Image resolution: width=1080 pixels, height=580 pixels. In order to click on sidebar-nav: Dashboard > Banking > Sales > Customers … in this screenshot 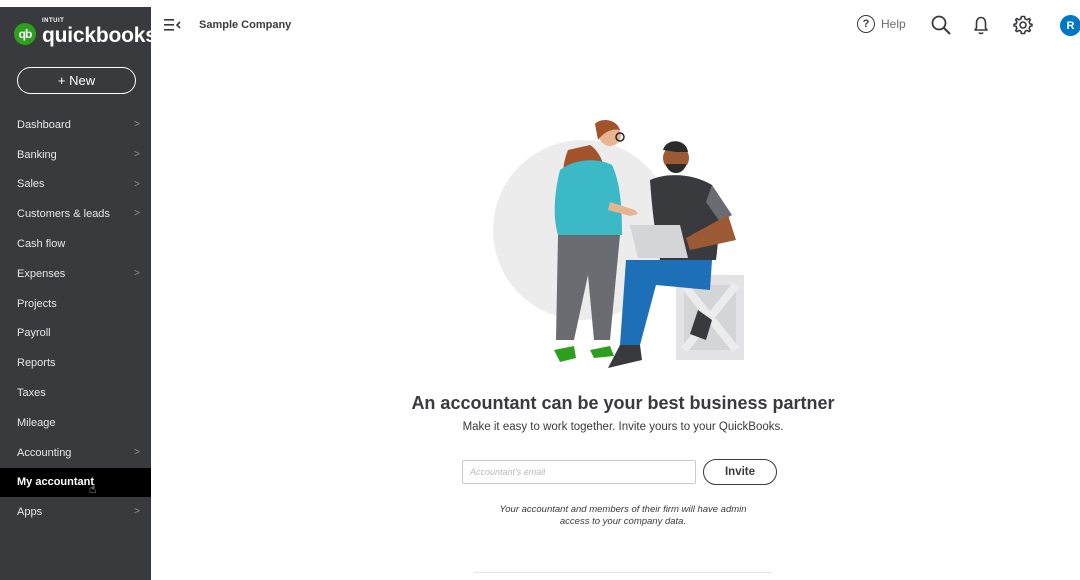, I will do `click(75, 318)`.